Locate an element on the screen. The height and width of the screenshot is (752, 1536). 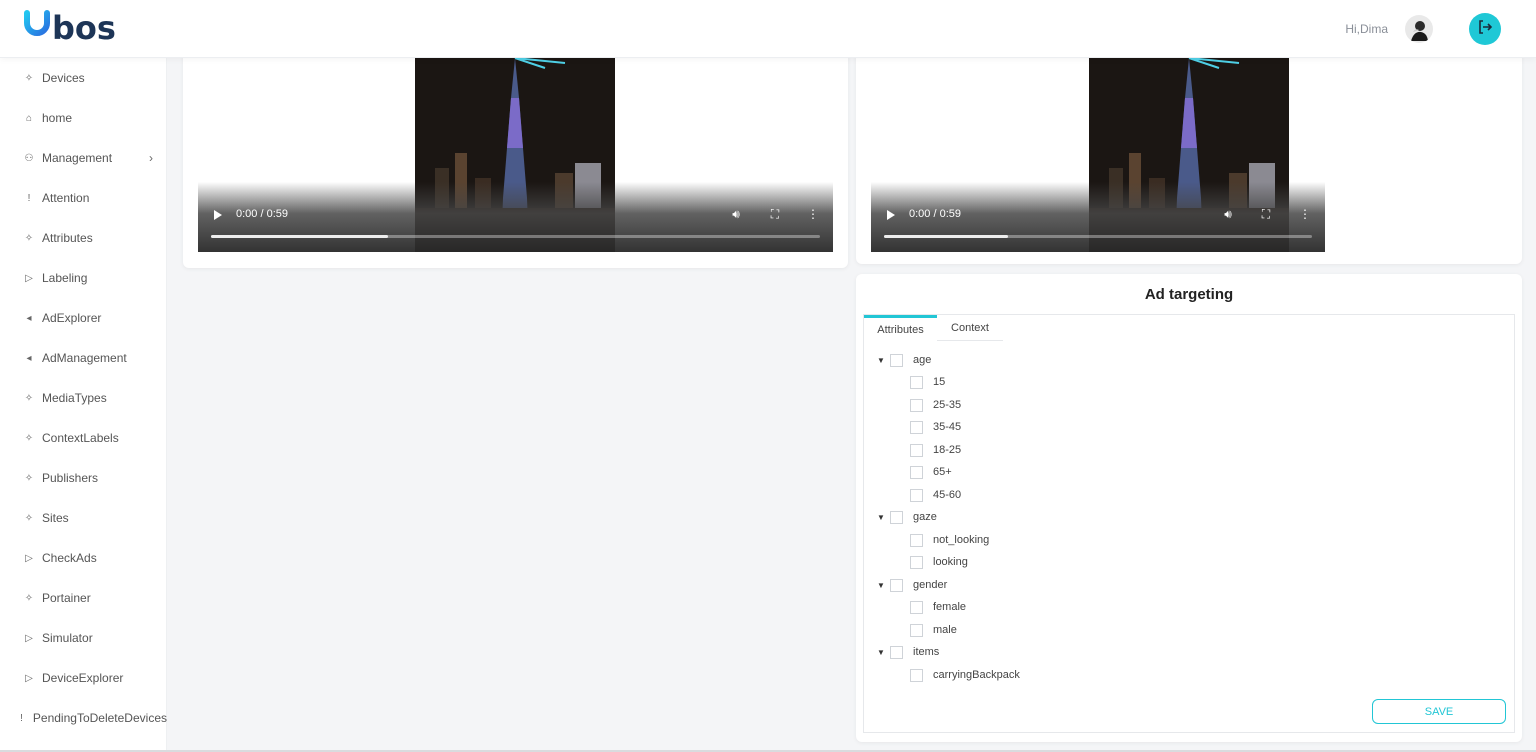
sidebar-item-label: PendingToDeleteDevices is located at coordinates (99, 718).